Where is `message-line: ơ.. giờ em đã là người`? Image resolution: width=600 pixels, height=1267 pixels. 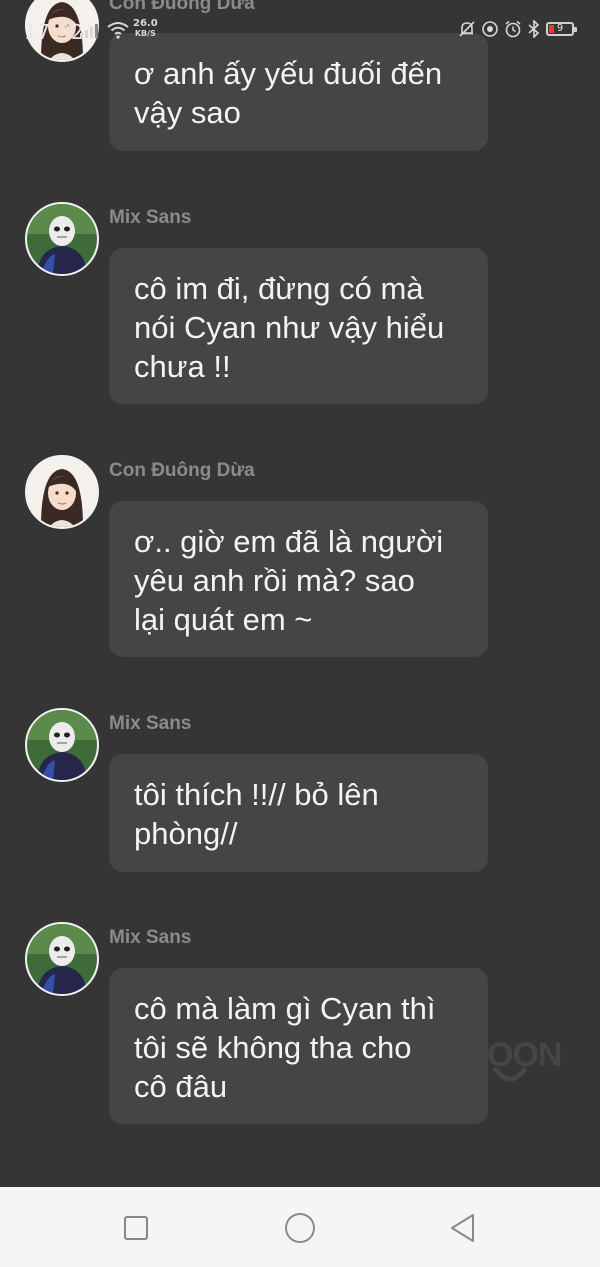 message-line: ơ.. giờ em đã là người is located at coordinates (289, 541).